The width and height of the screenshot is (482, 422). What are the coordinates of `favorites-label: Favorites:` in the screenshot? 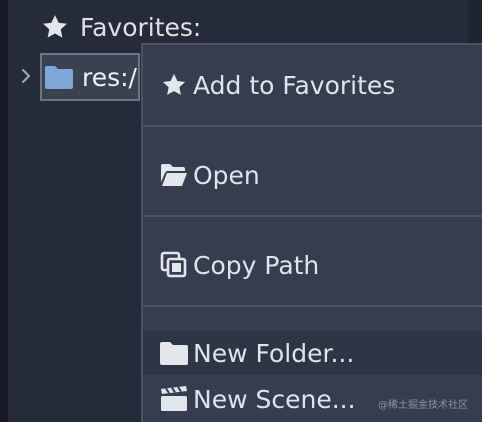 It's located at (141, 27).